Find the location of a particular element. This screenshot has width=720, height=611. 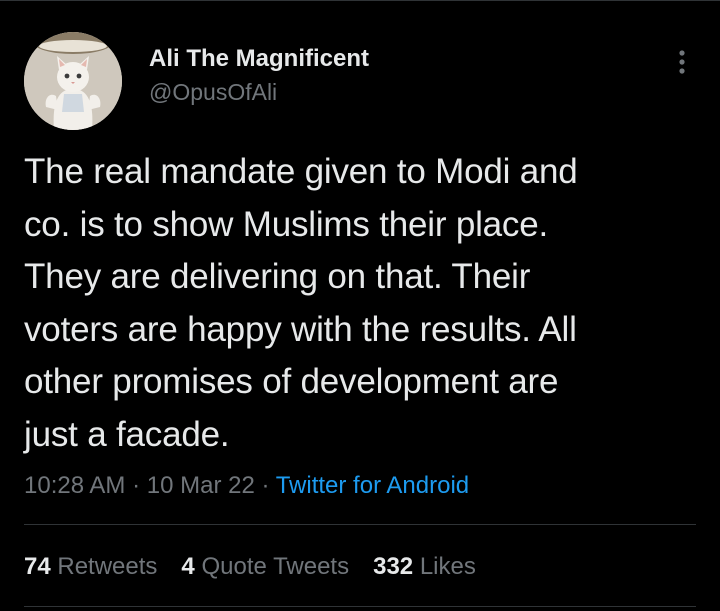

author-display-name: Ali The Magnificent is located at coordinates (259, 59).